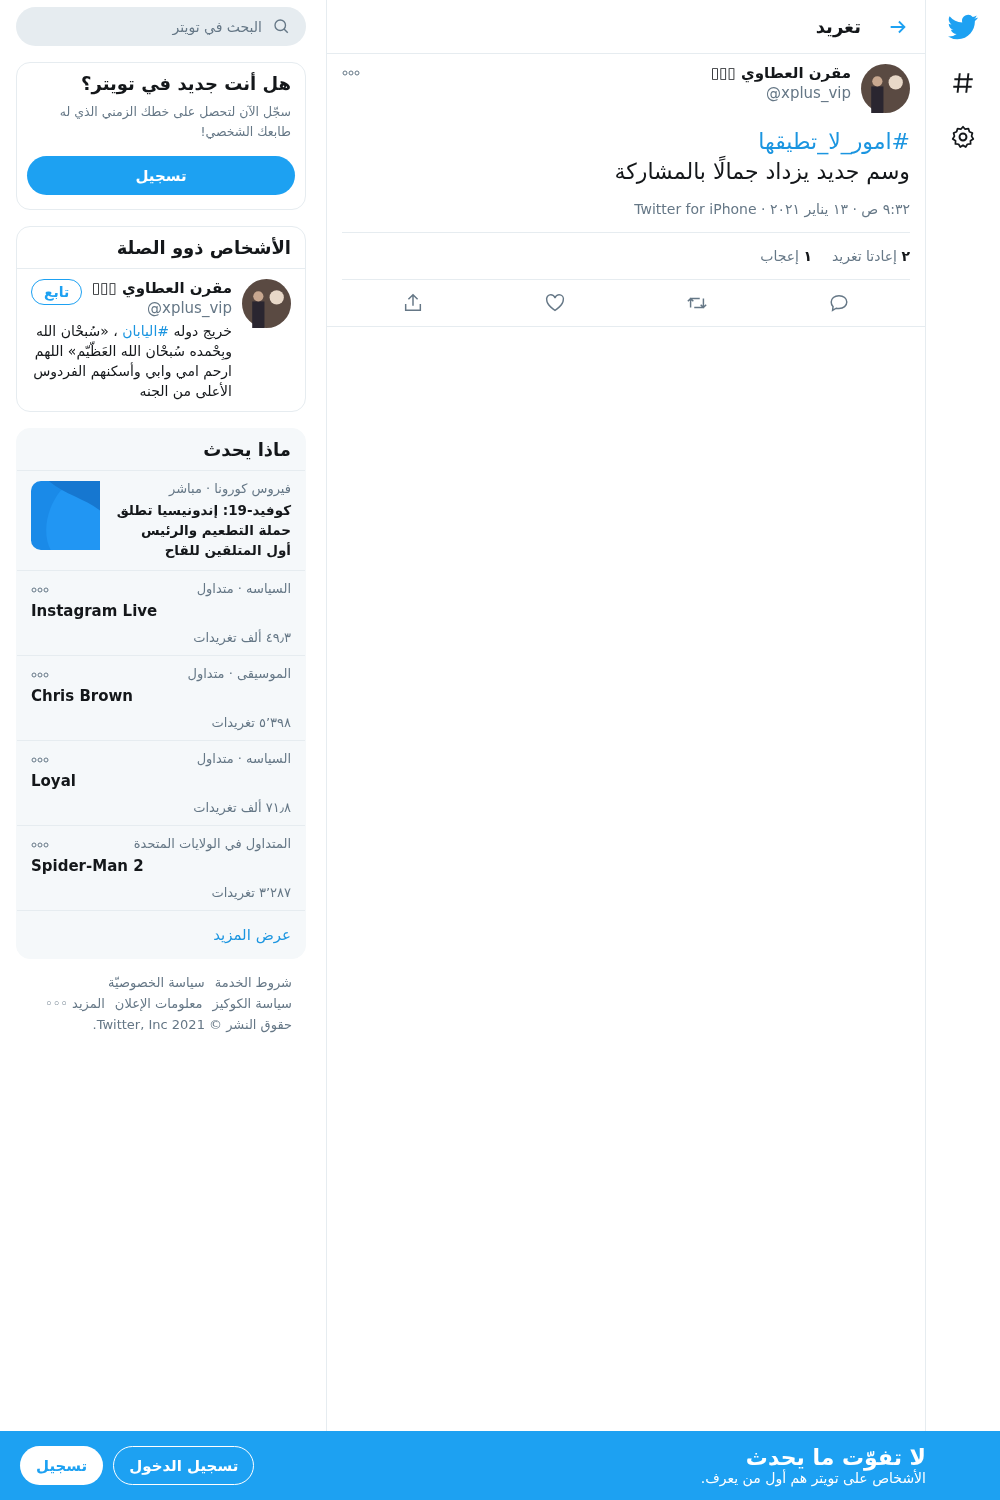 This screenshot has width=1000, height=1500. Describe the element at coordinates (241, 807) in the screenshot. I see `trend-count: ٧١٫٨ ألف تغريدات` at that location.